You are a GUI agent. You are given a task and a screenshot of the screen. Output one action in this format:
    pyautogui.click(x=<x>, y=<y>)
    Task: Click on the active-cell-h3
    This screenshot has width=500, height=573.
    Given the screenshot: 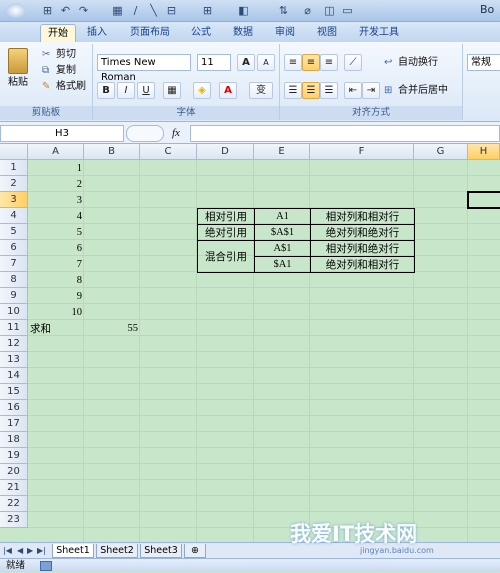 What is the action you would take?
    pyautogui.click(x=483, y=200)
    